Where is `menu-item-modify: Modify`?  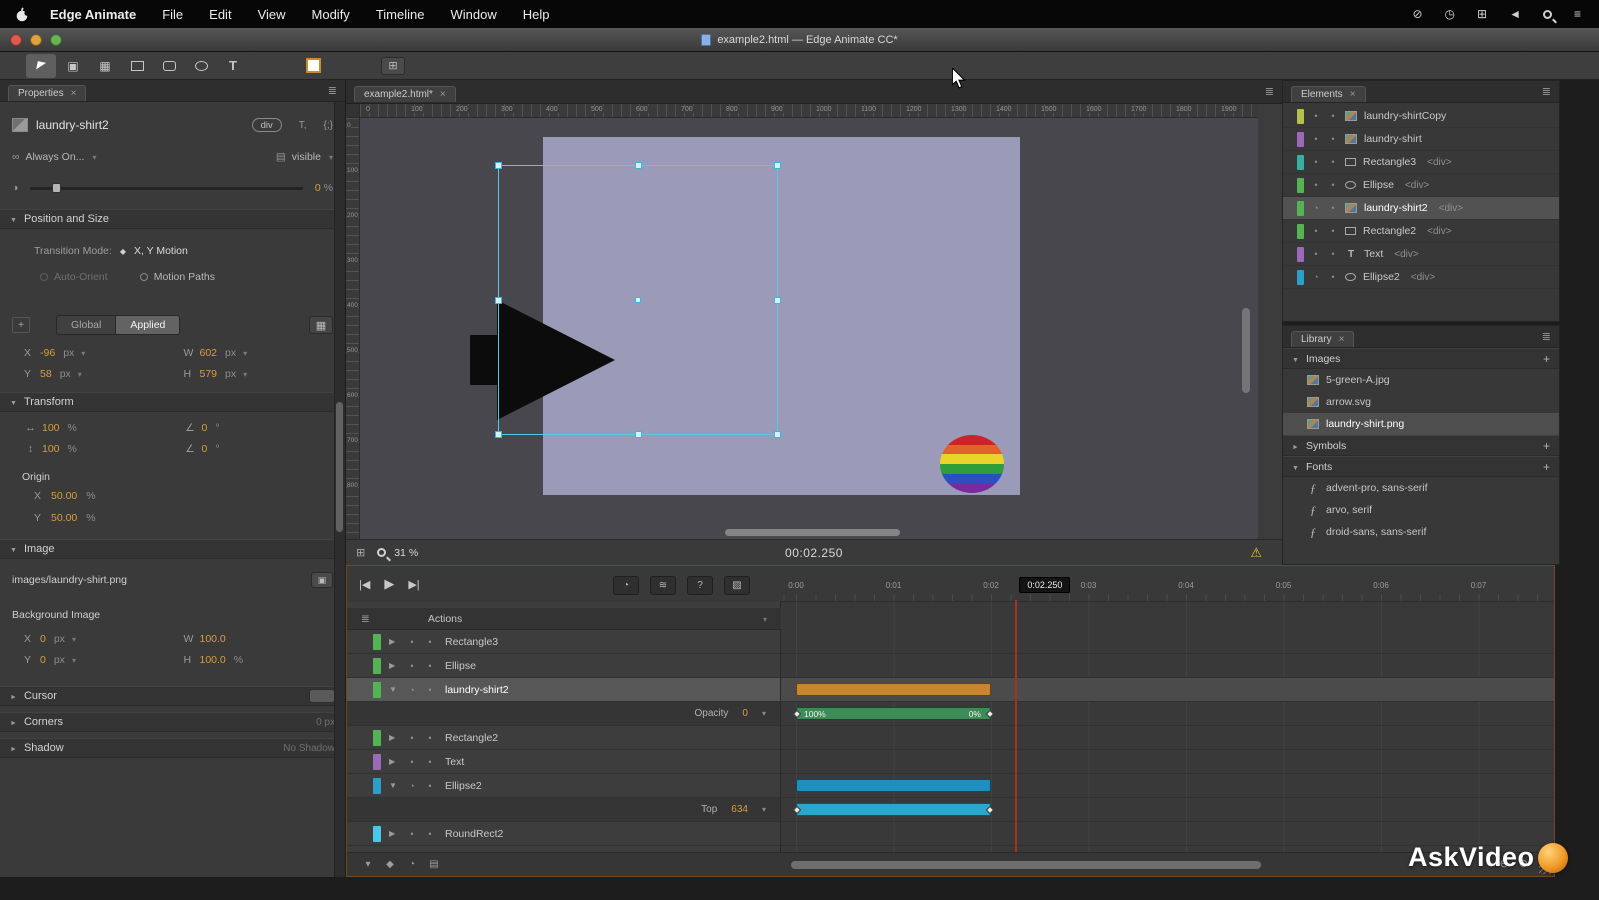 menu-item-modify: Modify is located at coordinates (331, 14).